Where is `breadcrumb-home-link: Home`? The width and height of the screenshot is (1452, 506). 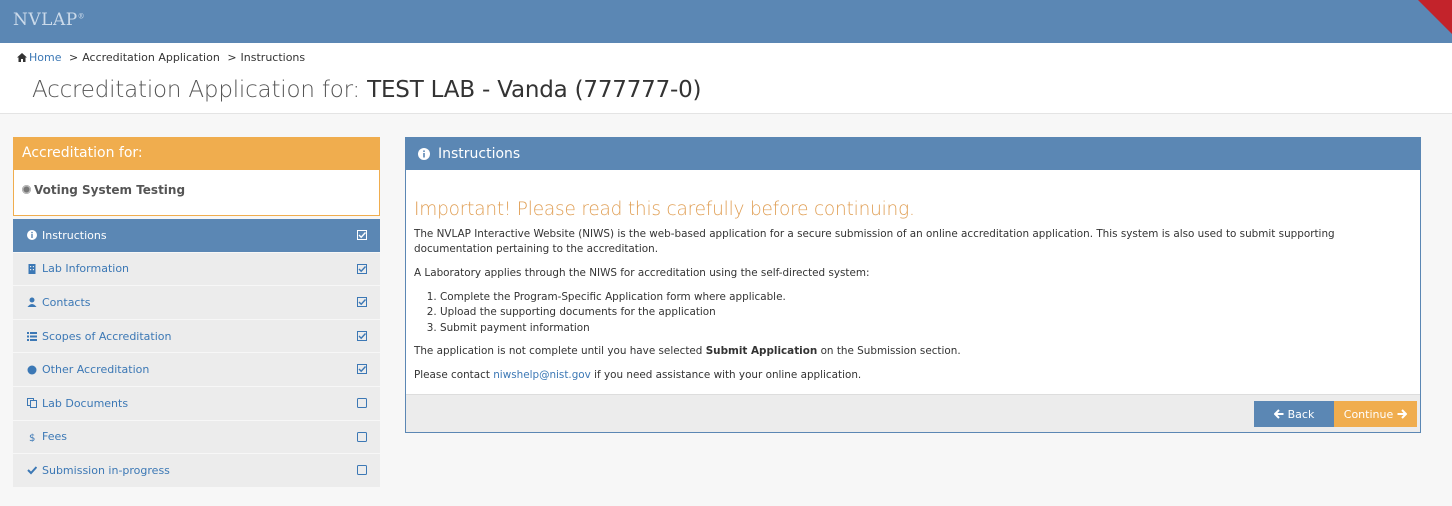 breadcrumb-home-link: Home is located at coordinates (45, 57).